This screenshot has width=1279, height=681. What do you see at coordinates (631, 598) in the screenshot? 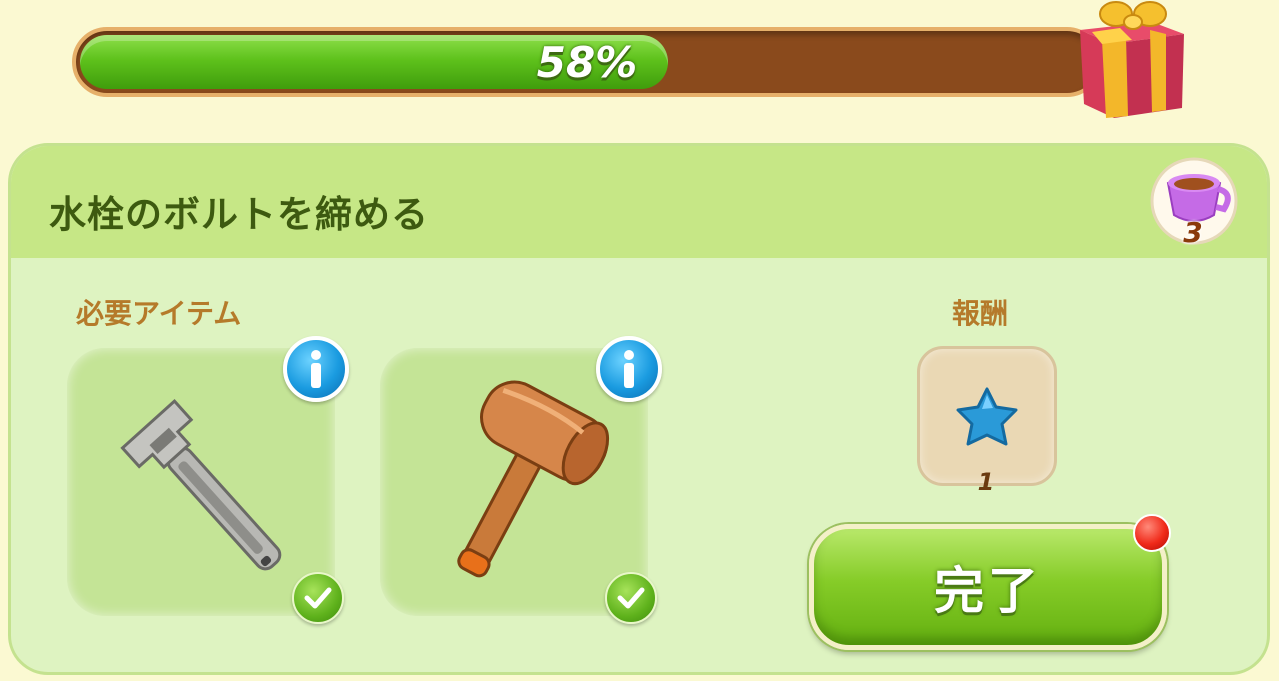
I see `mallet-check-icon` at bounding box center [631, 598].